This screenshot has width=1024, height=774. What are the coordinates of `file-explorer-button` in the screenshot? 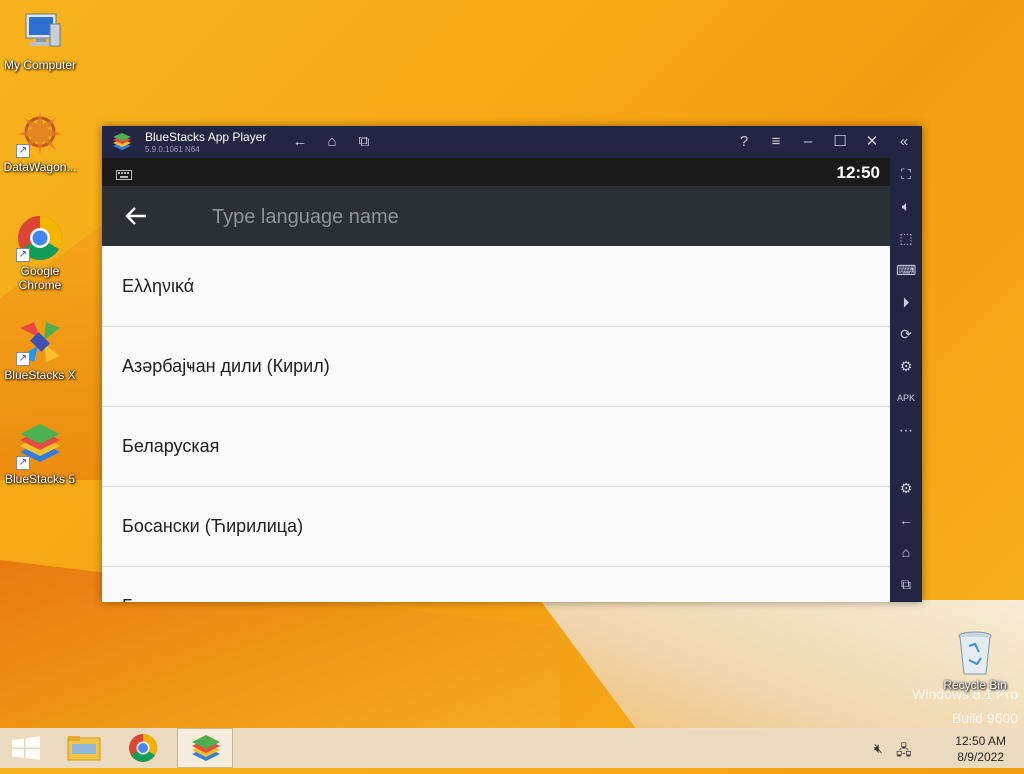 It's located at (84, 748).